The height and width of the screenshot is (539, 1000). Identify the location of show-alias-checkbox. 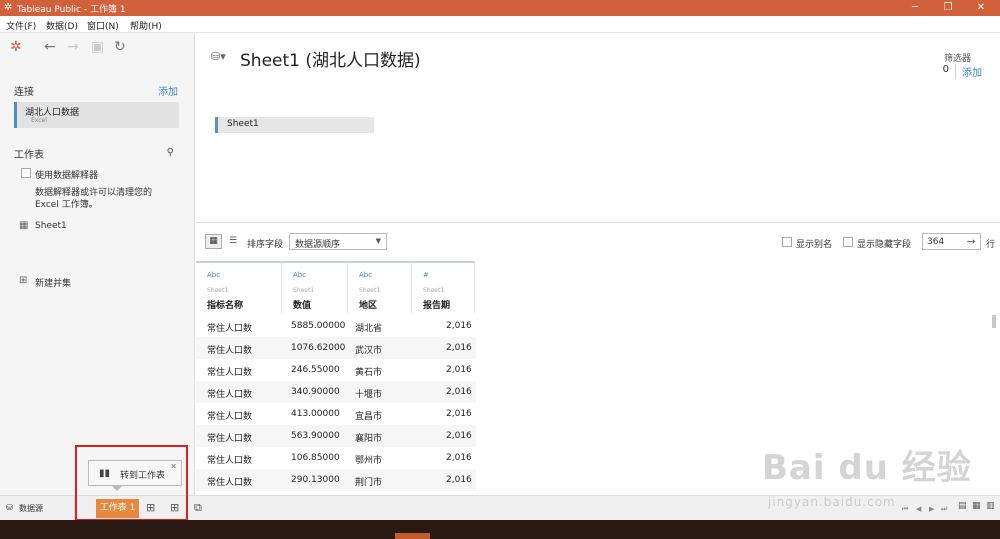
(787, 242).